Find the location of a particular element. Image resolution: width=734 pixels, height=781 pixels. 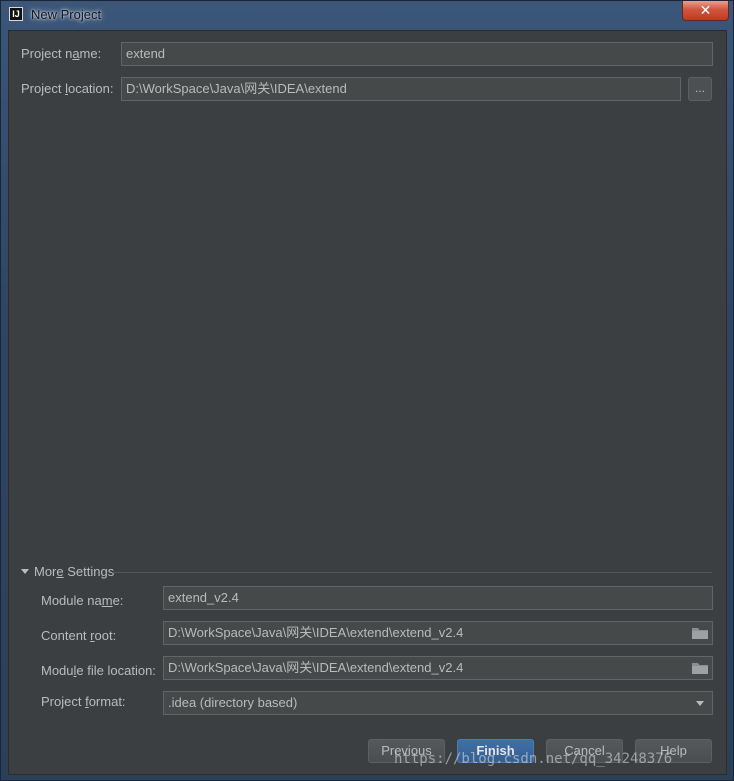

project-format-label: Project format: is located at coordinates (83, 701).